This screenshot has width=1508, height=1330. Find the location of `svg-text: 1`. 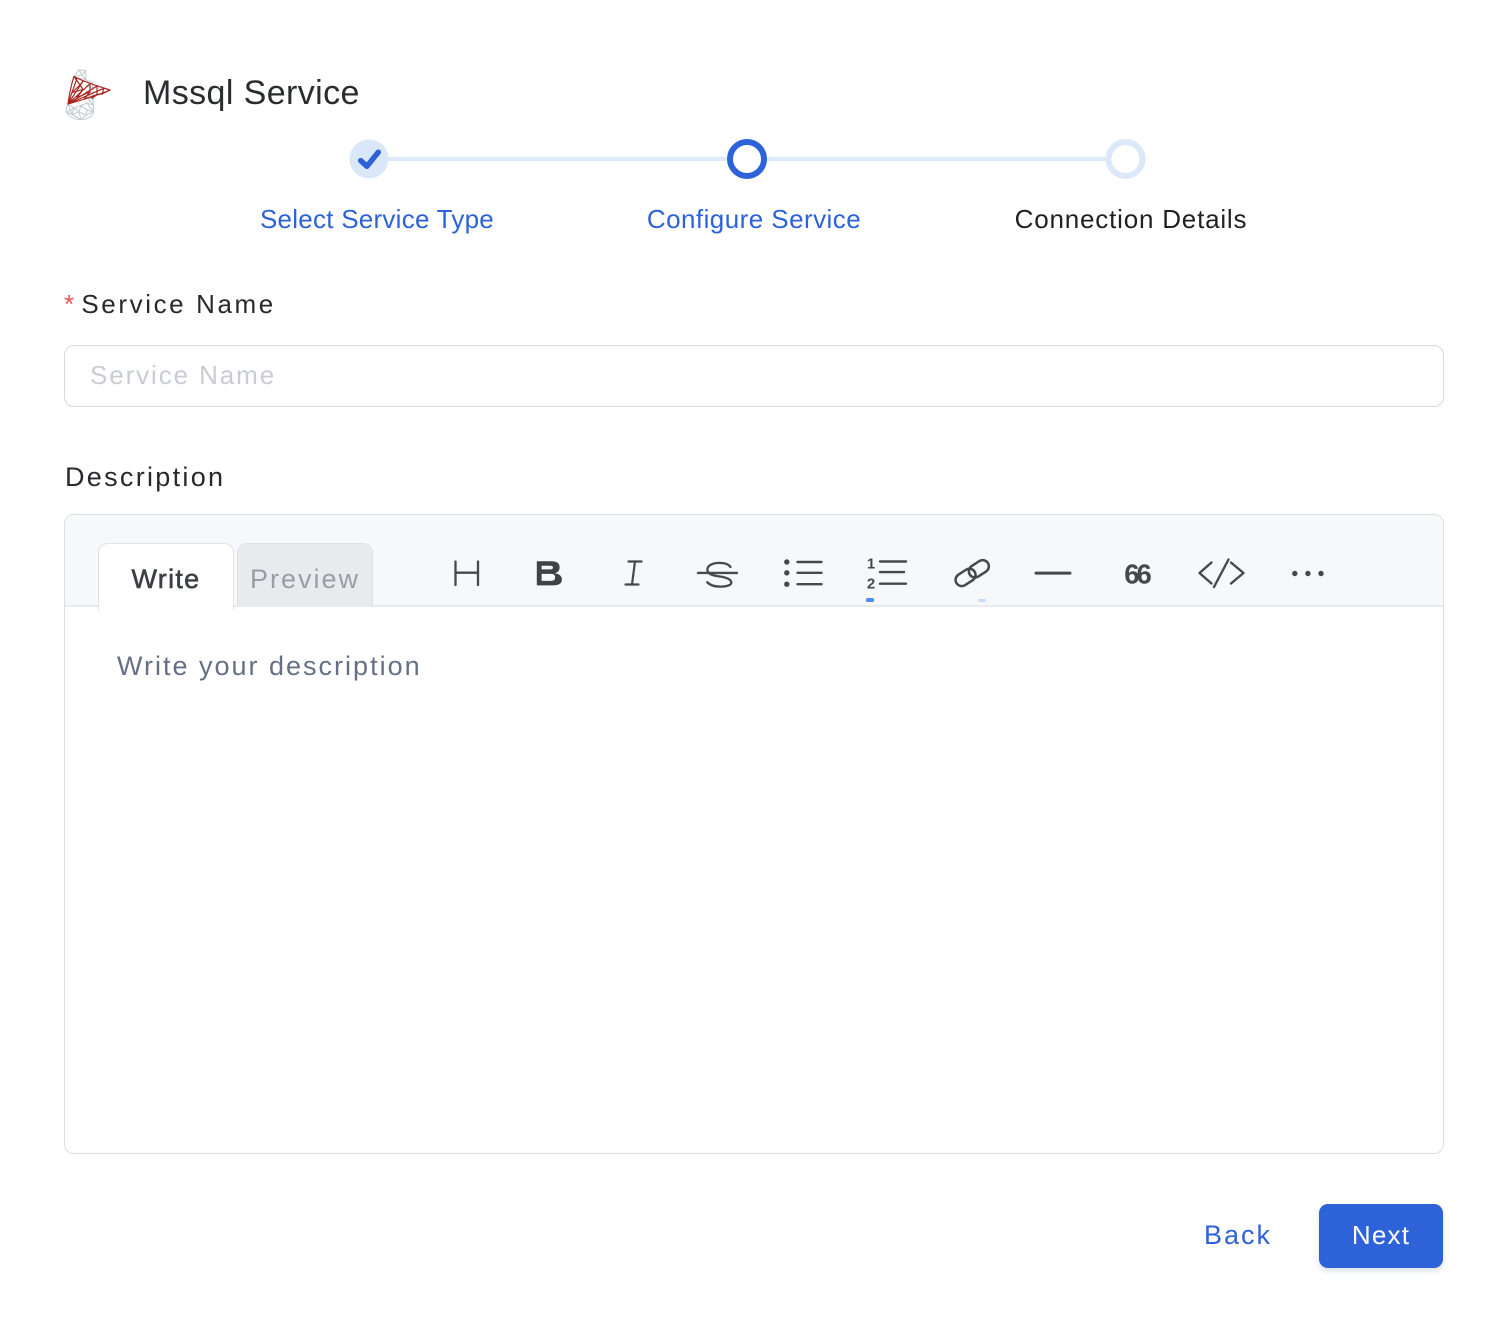

svg-text: 1 is located at coordinates (871, 563).